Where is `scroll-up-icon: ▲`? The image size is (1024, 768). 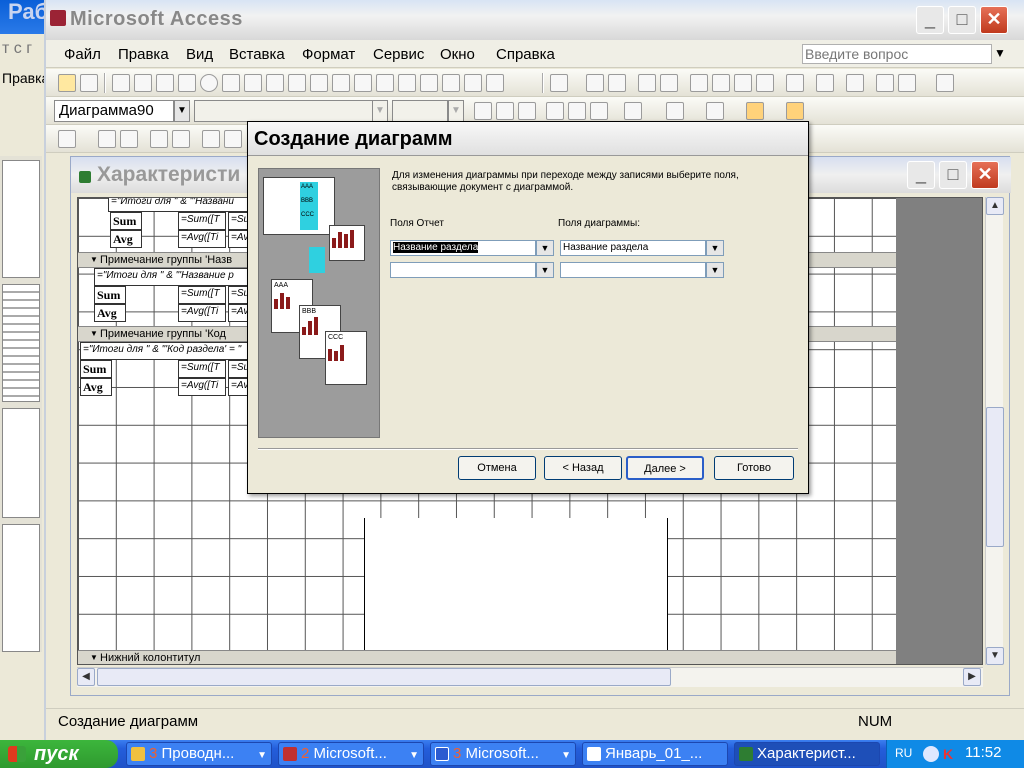 scroll-up-icon: ▲ is located at coordinates (995, 206).